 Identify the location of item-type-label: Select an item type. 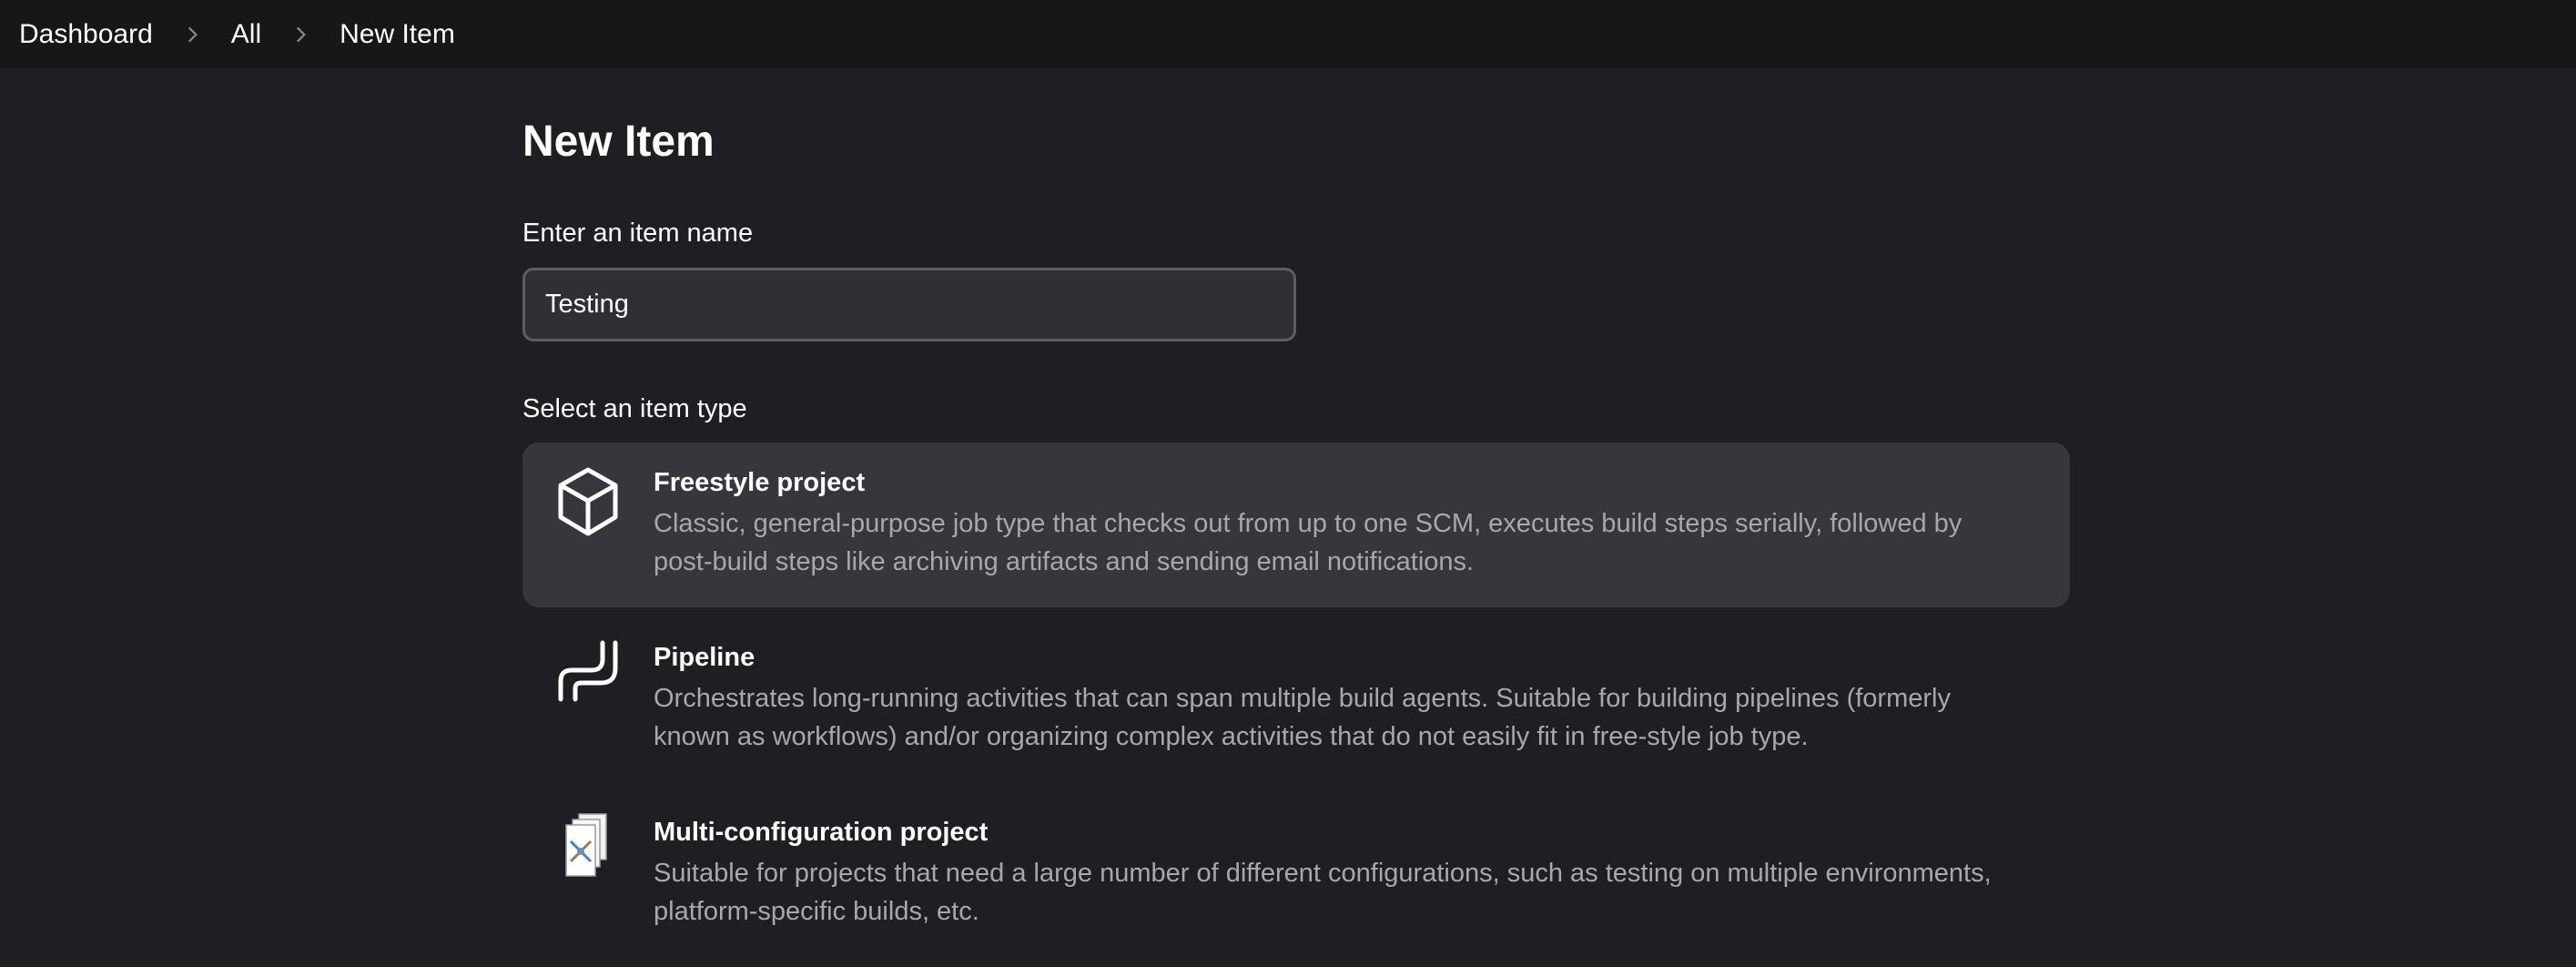
(634, 408).